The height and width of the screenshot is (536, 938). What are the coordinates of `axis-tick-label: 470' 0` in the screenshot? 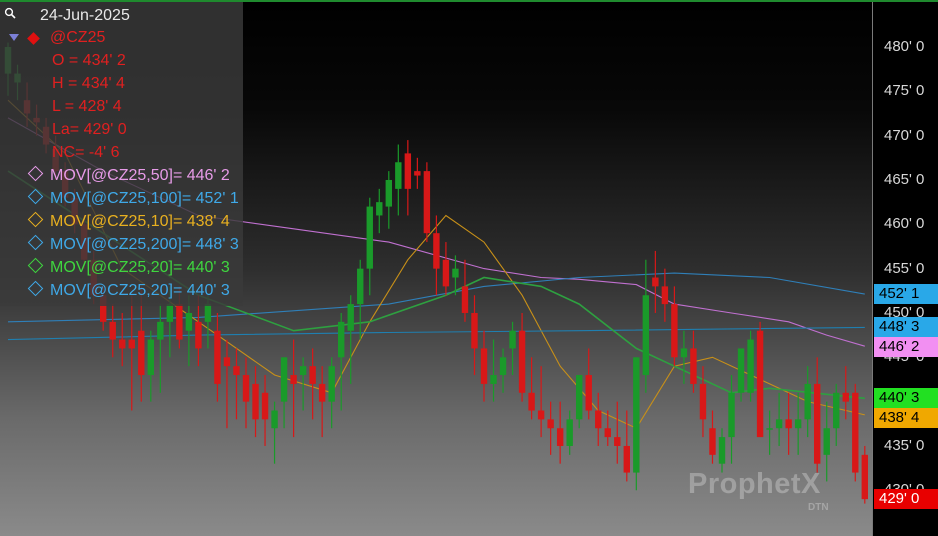 It's located at (904, 135).